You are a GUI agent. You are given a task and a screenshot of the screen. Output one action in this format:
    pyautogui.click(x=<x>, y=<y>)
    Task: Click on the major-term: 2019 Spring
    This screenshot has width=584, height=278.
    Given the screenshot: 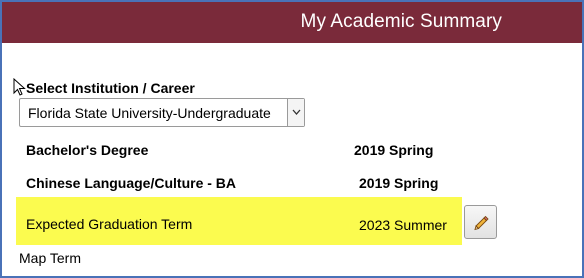 What is the action you would take?
    pyautogui.click(x=399, y=183)
    